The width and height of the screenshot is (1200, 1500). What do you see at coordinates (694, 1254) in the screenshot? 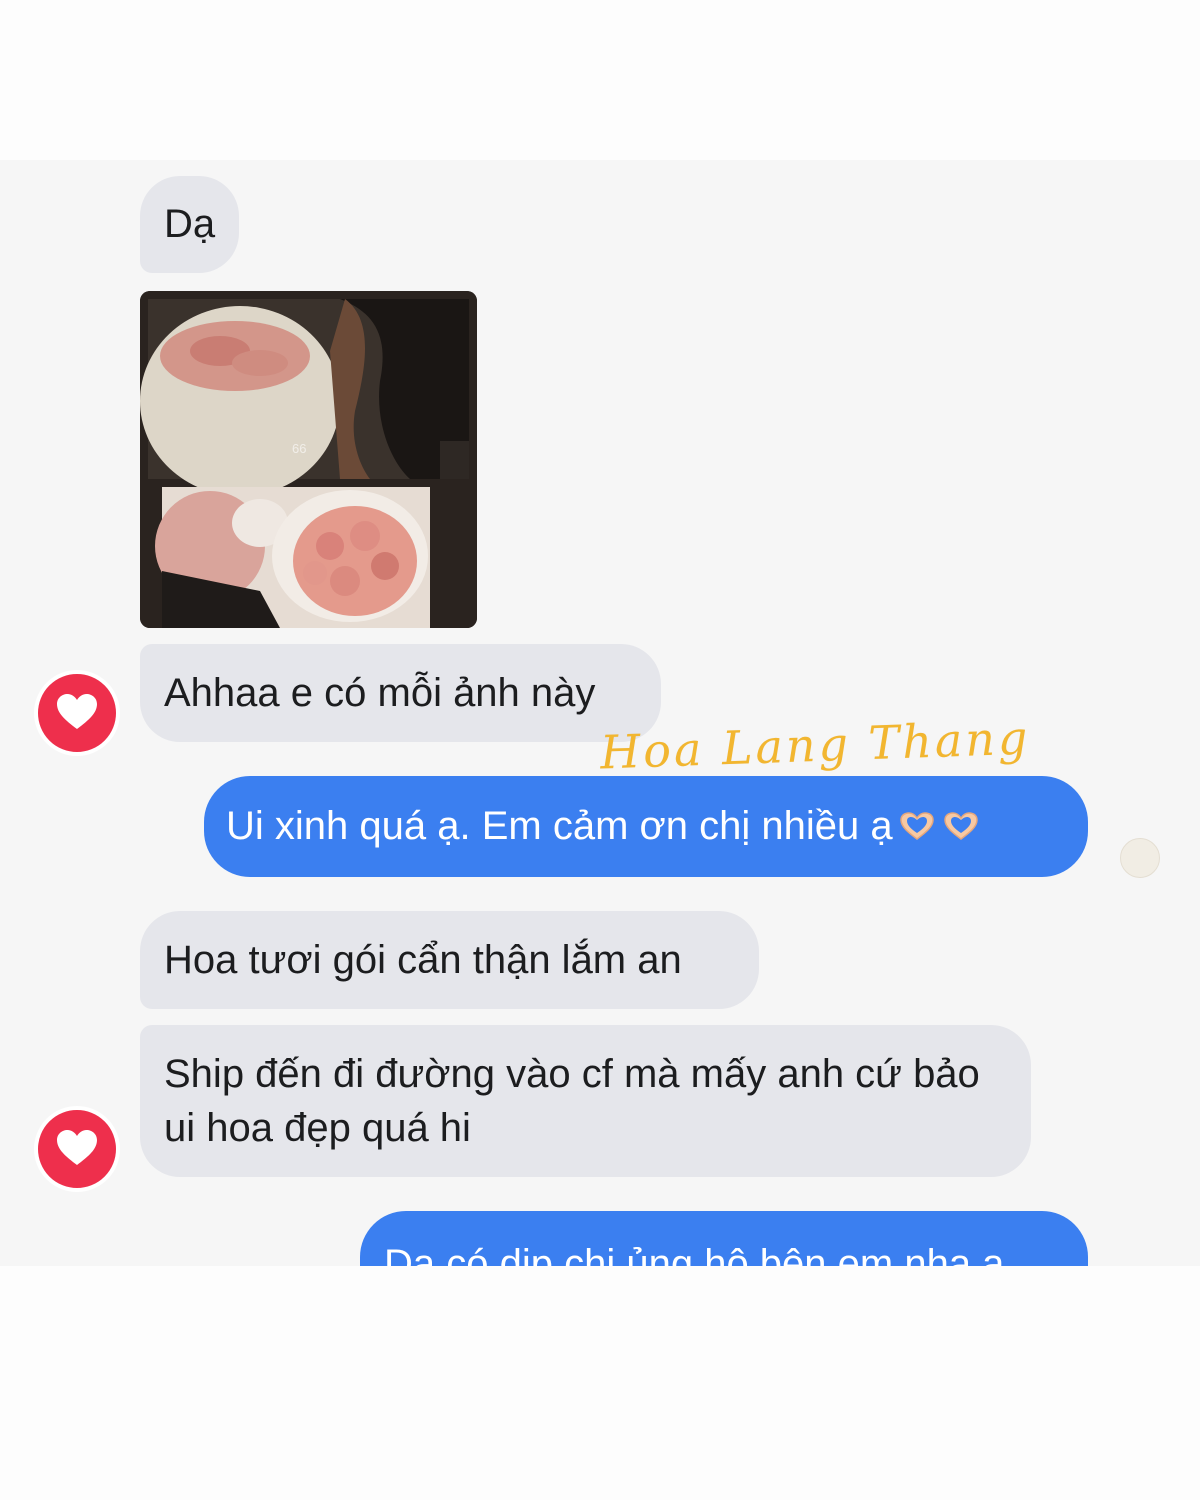
I see `message-text: Dạ có dịp chị ủng hộ bên em nha ạ` at bounding box center [694, 1254].